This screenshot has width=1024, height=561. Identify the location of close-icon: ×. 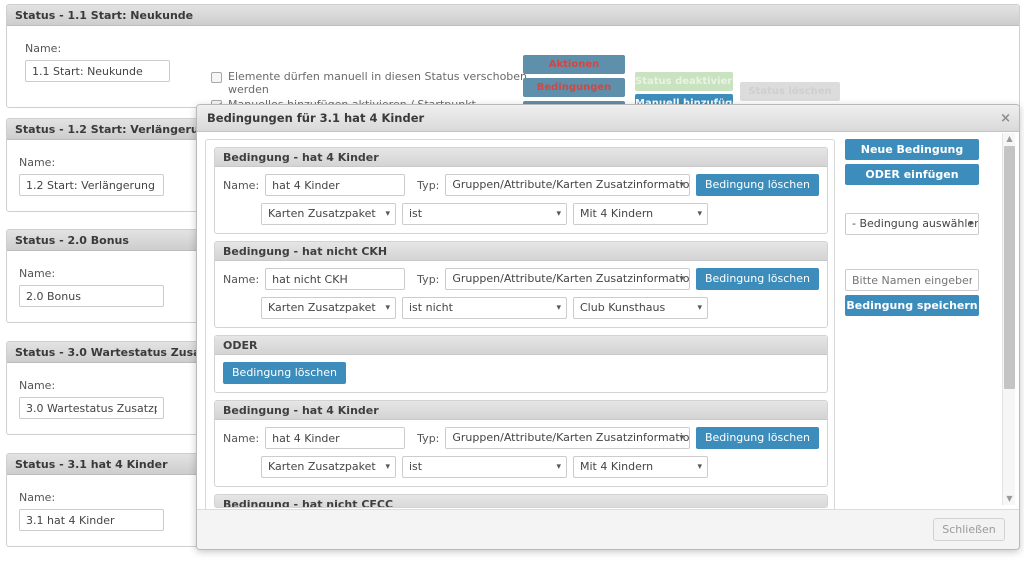
(1005, 118).